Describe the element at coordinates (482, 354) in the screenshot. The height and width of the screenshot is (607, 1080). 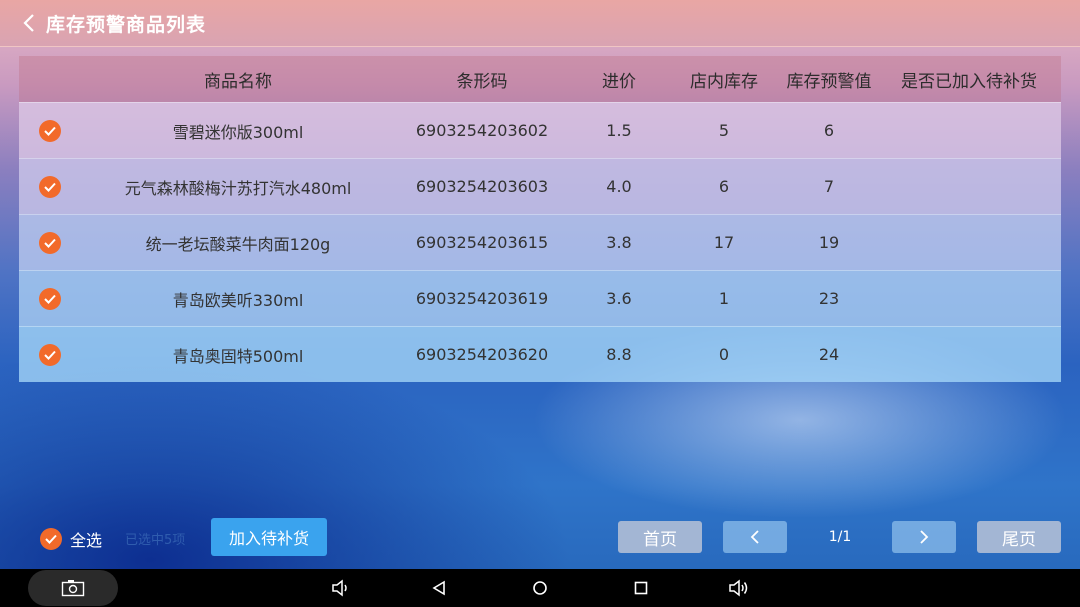
I see `barcode: 6903254203620` at that location.